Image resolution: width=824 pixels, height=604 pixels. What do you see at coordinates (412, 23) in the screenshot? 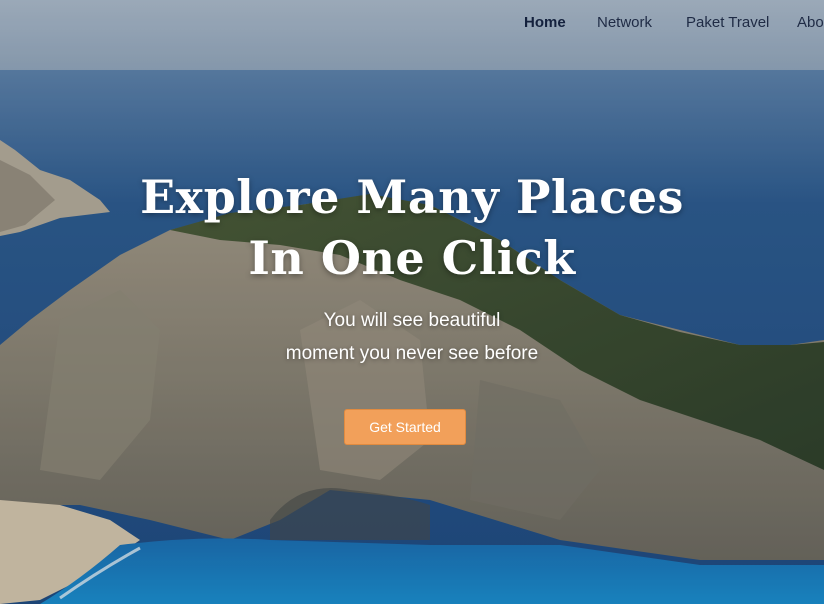
I see `top-navigation: Home Network Paket Travel About` at bounding box center [412, 23].